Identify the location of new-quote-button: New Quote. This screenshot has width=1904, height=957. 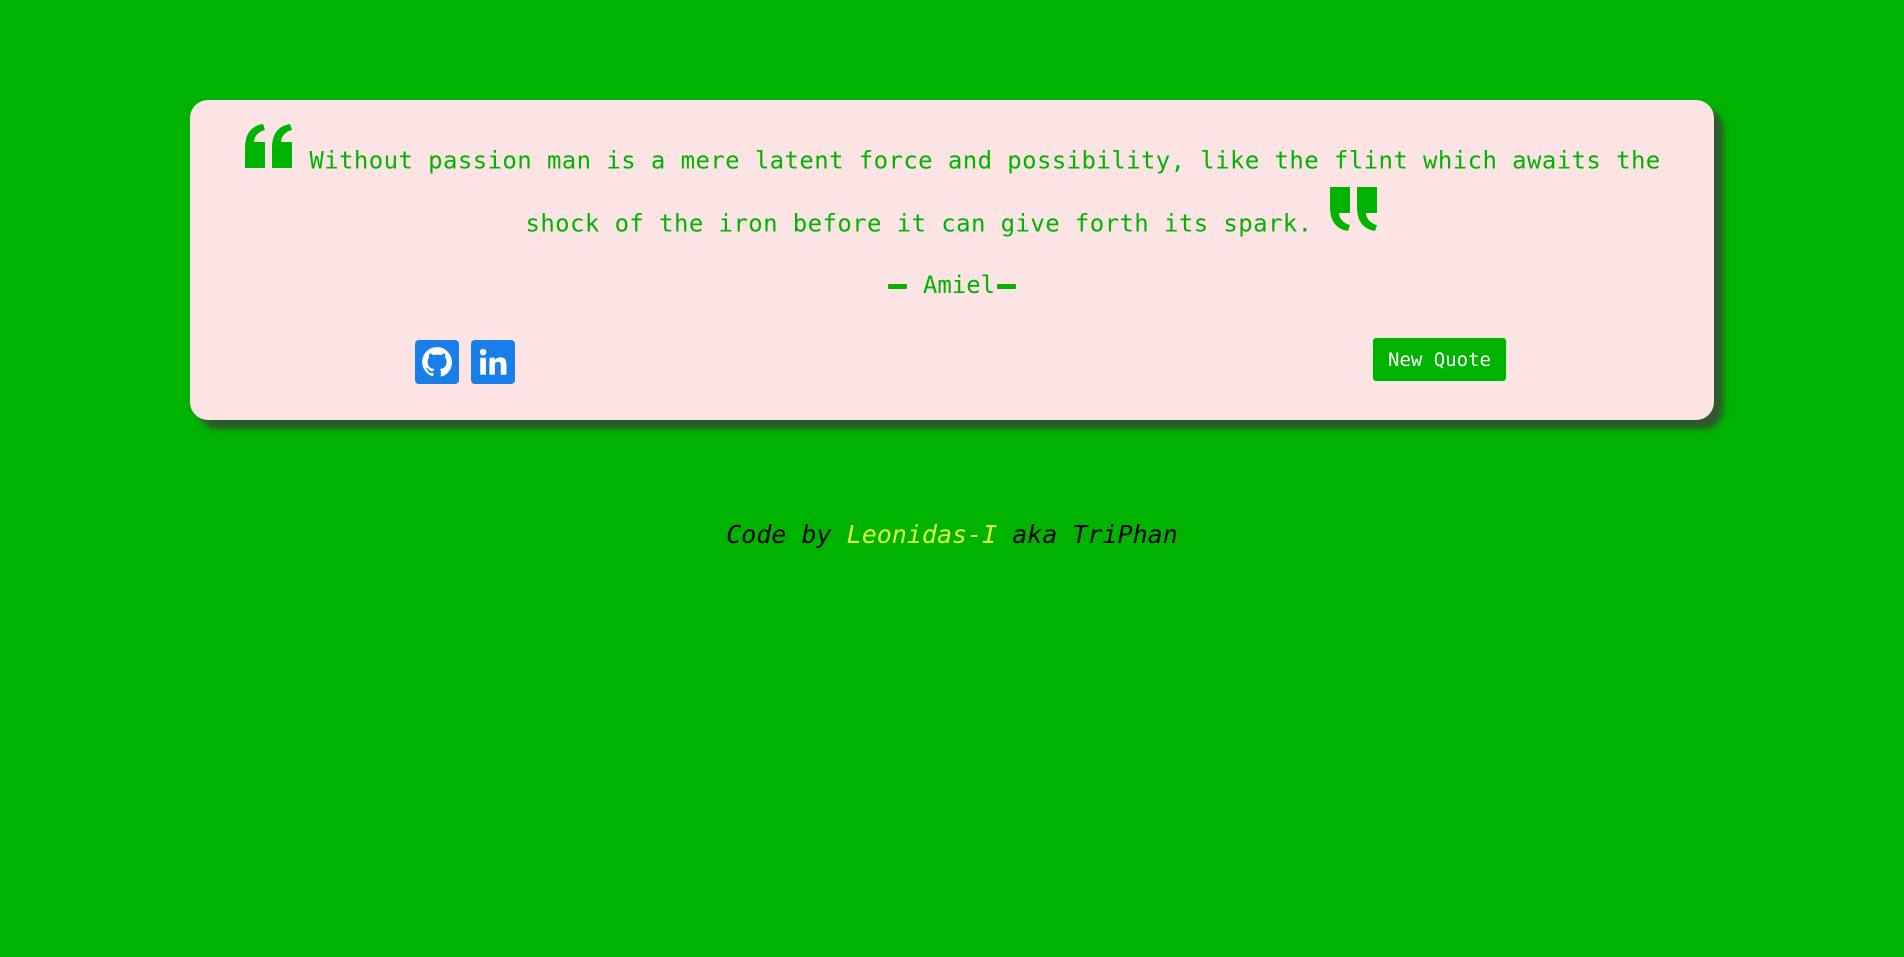
(1439, 359).